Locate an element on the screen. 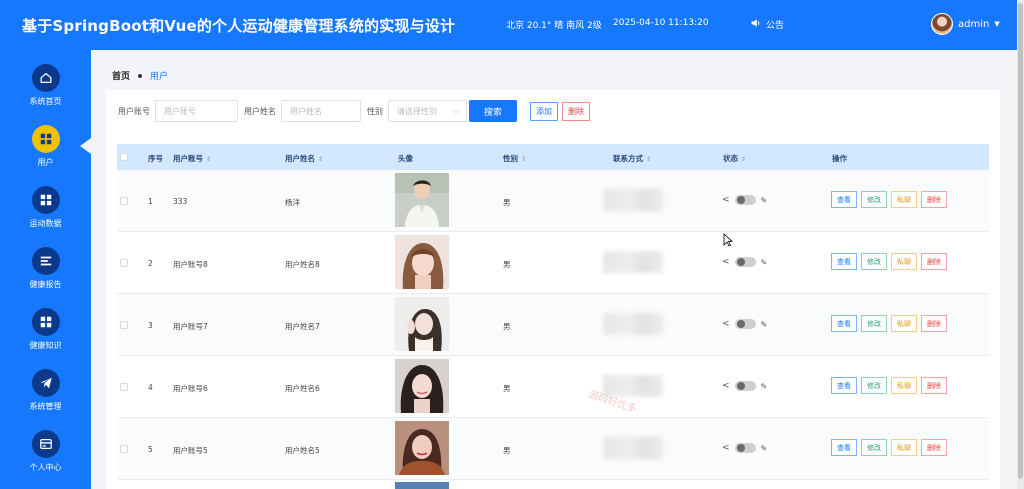 The image size is (1024, 489). page-scrollbar is located at coordinates (1020, 244).